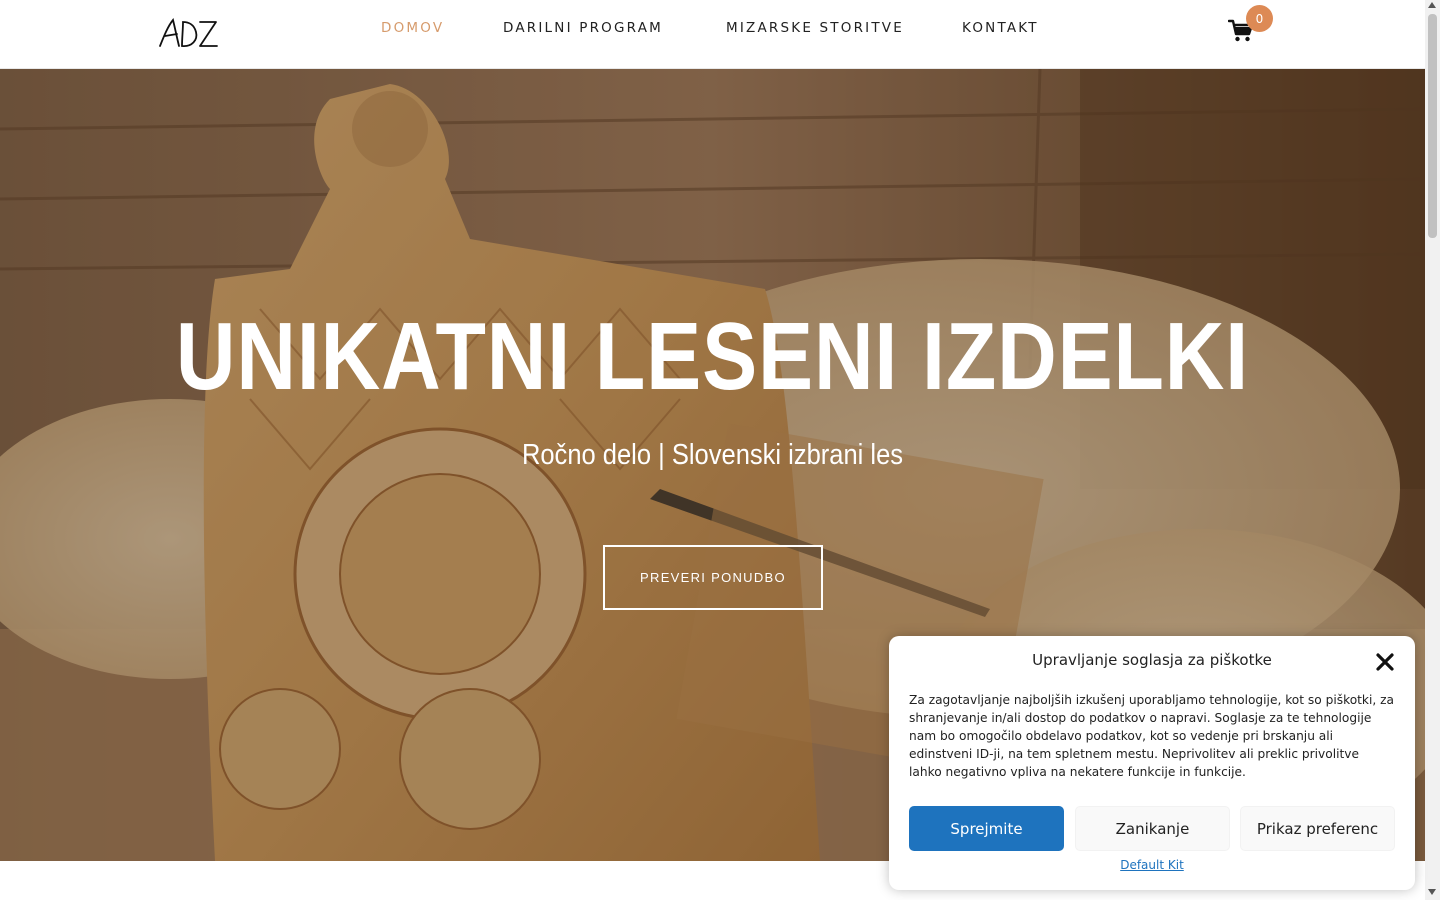 This screenshot has height=900, width=1440. I want to click on site-logo, so click(189, 34).